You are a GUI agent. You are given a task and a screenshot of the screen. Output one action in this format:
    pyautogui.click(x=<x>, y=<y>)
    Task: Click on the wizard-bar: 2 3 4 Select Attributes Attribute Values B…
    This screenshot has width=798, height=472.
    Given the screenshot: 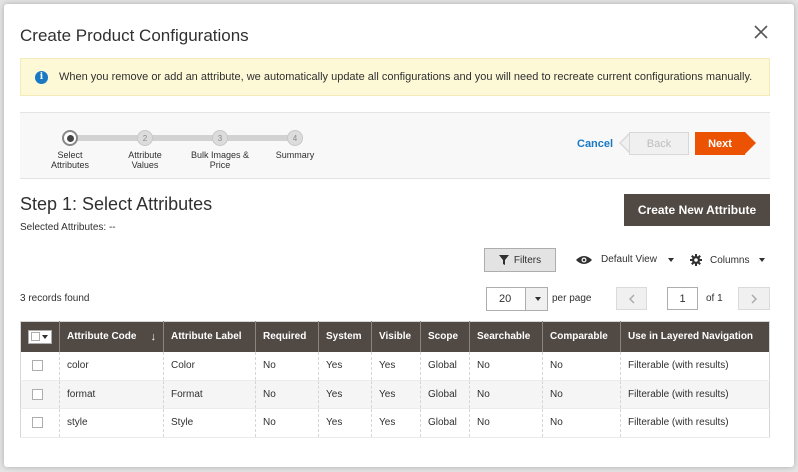 What is the action you would take?
    pyautogui.click(x=395, y=145)
    